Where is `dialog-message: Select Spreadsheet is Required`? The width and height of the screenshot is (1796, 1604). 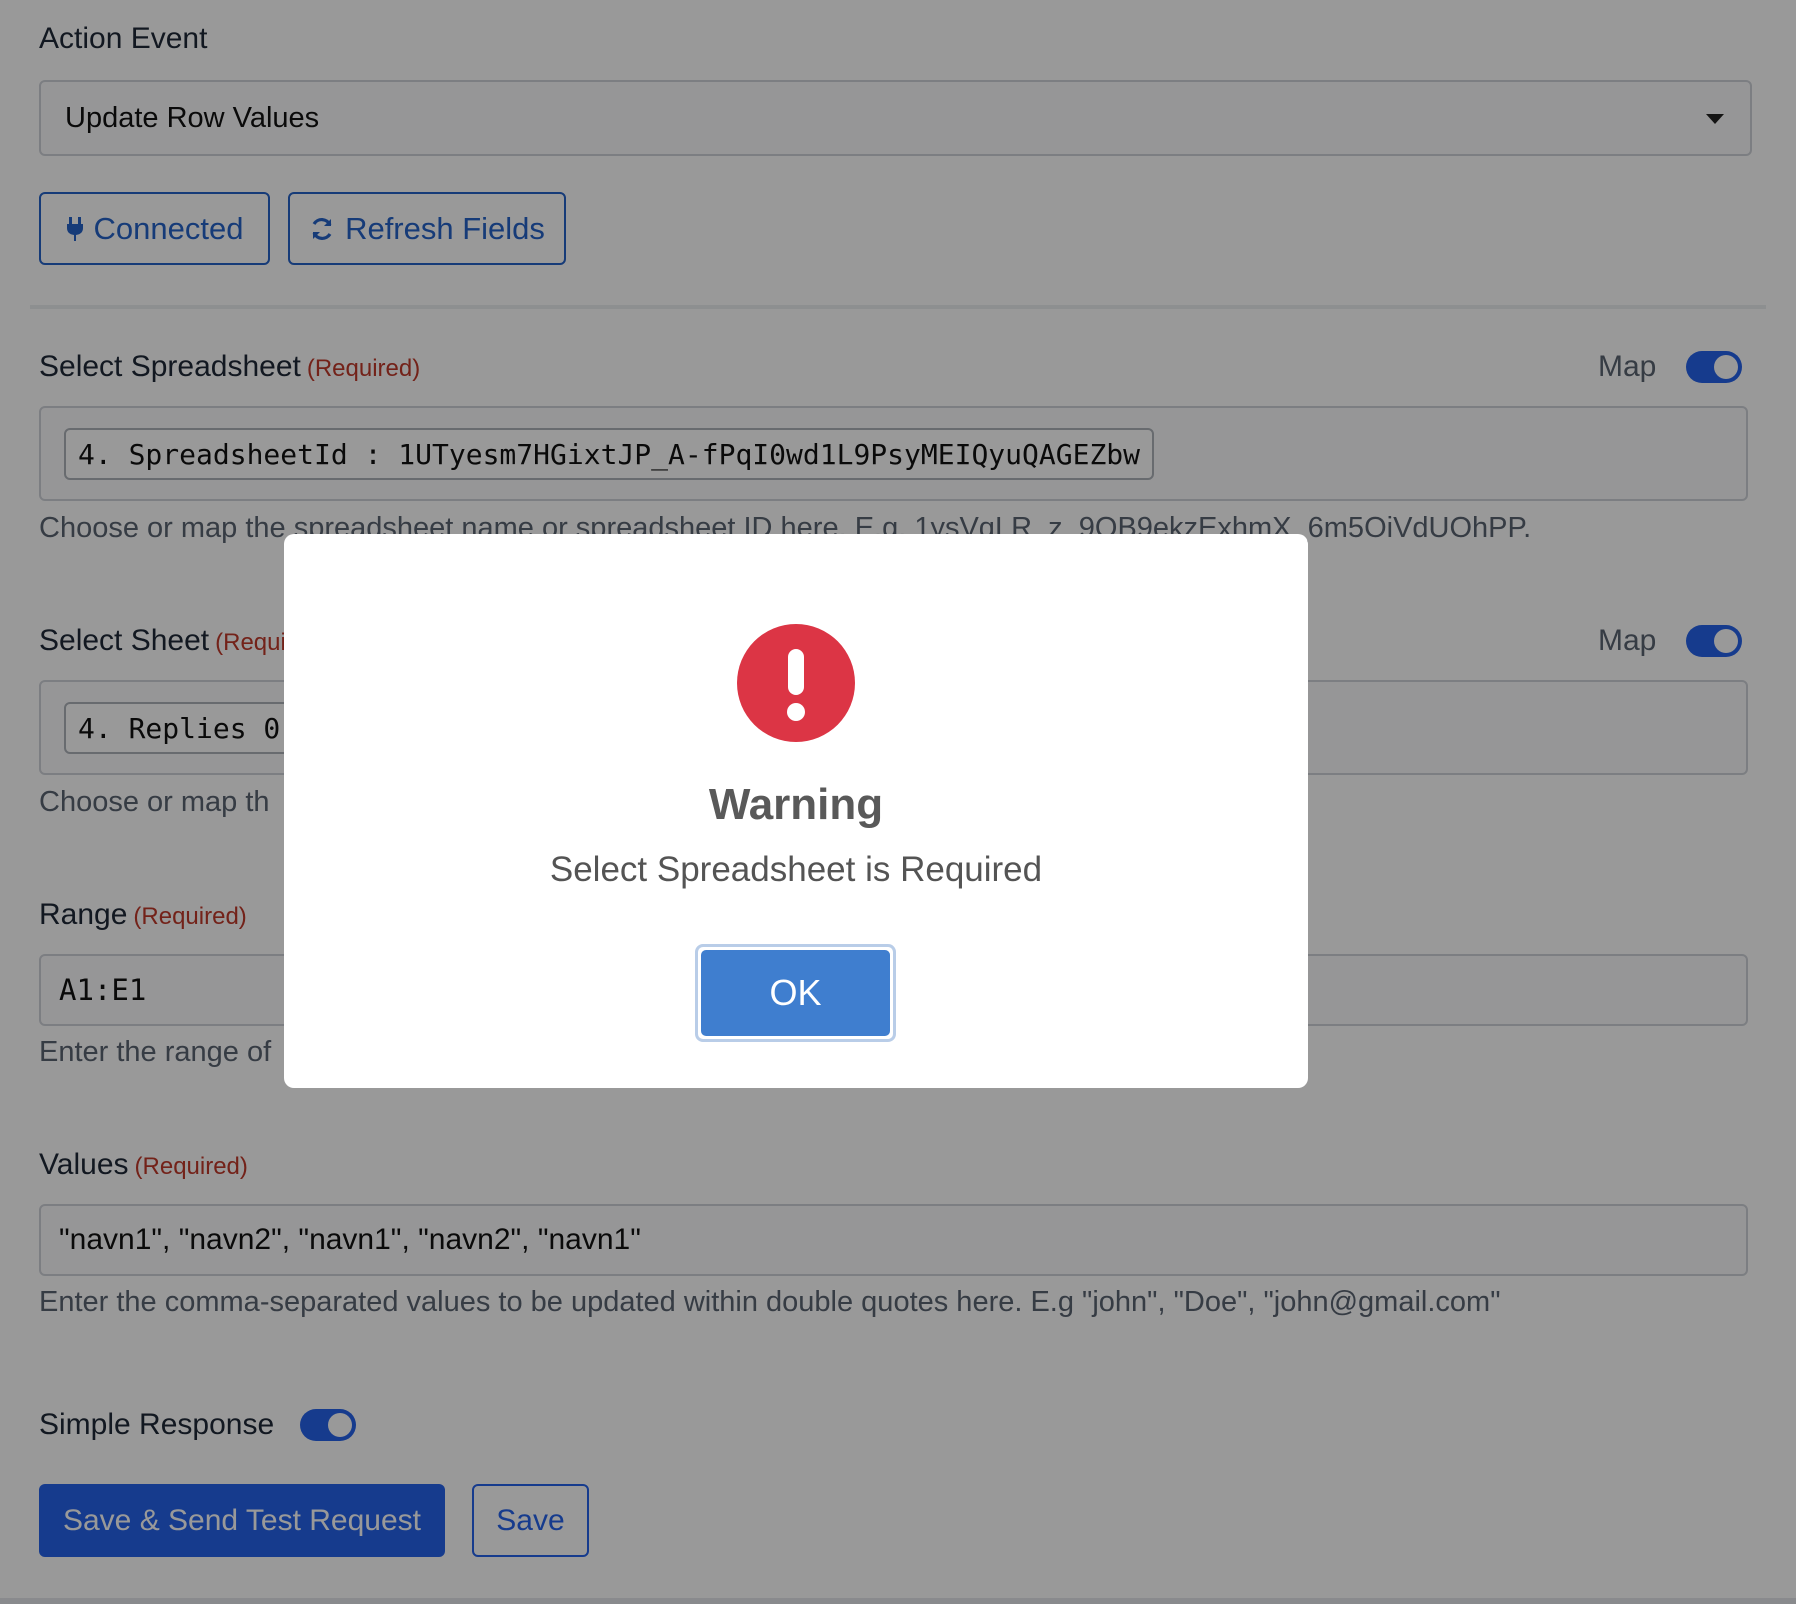
dialog-message: Select Spreadsheet is Required is located at coordinates (796, 869).